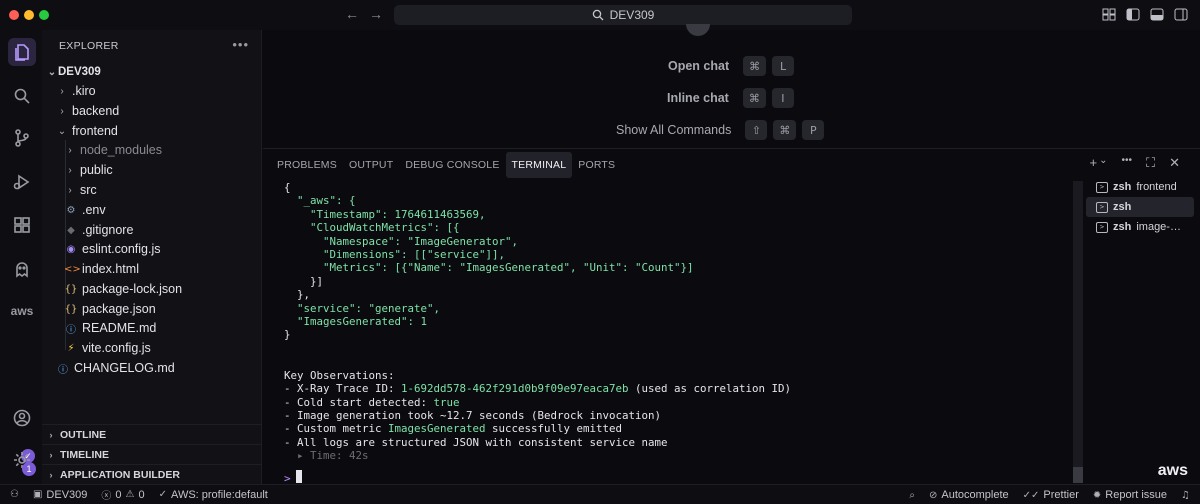 The height and width of the screenshot is (504, 1200). I want to click on tree-item-label: .kiro, so click(84, 91).